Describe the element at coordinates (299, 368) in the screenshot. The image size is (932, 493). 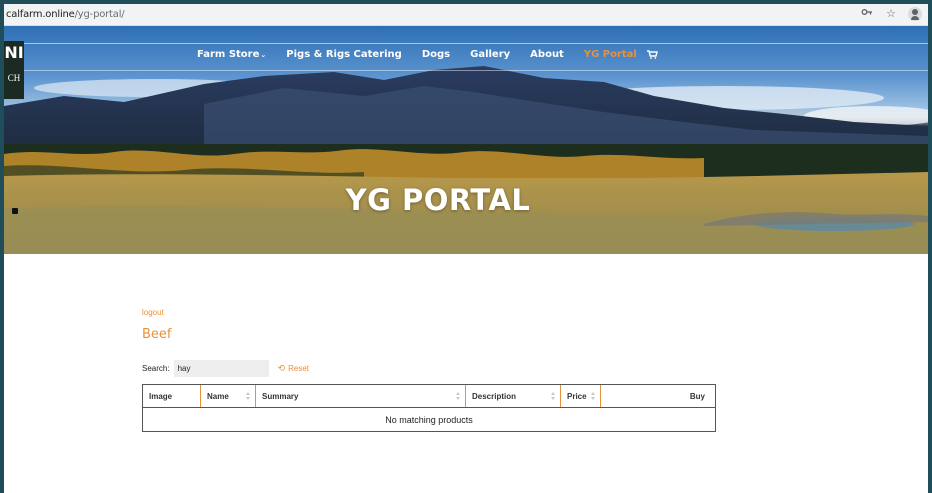
I see `reset-label: Reset` at that location.